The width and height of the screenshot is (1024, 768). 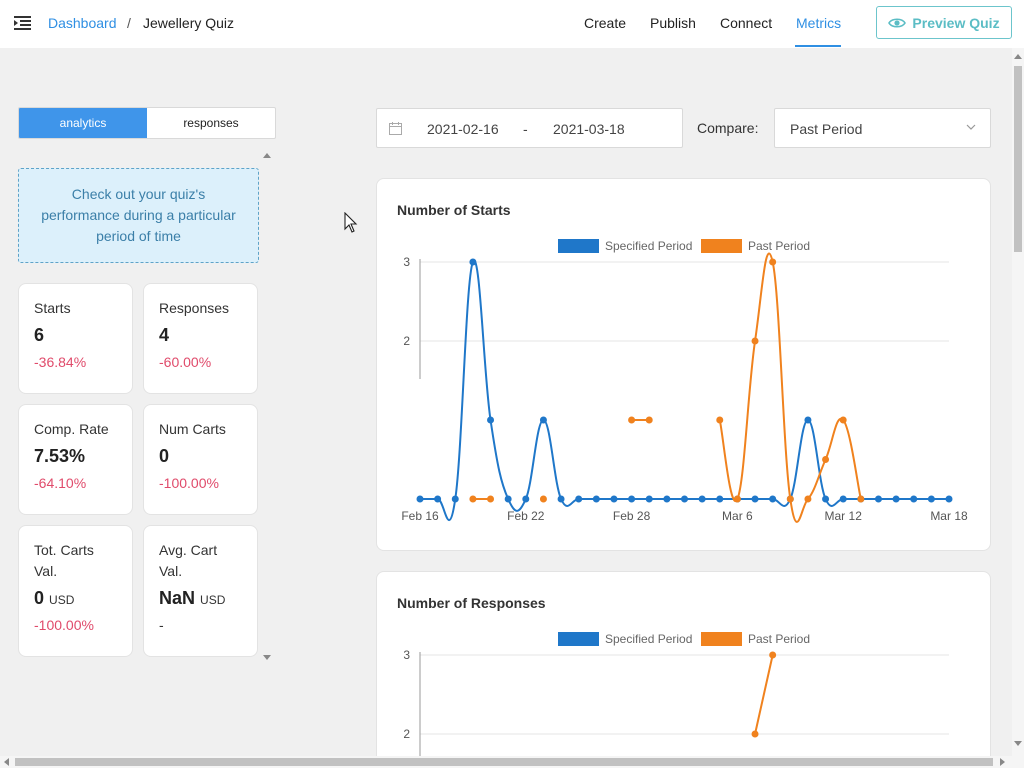 What do you see at coordinates (737, 516) in the screenshot?
I see `x-tick-label: Mar 6` at bounding box center [737, 516].